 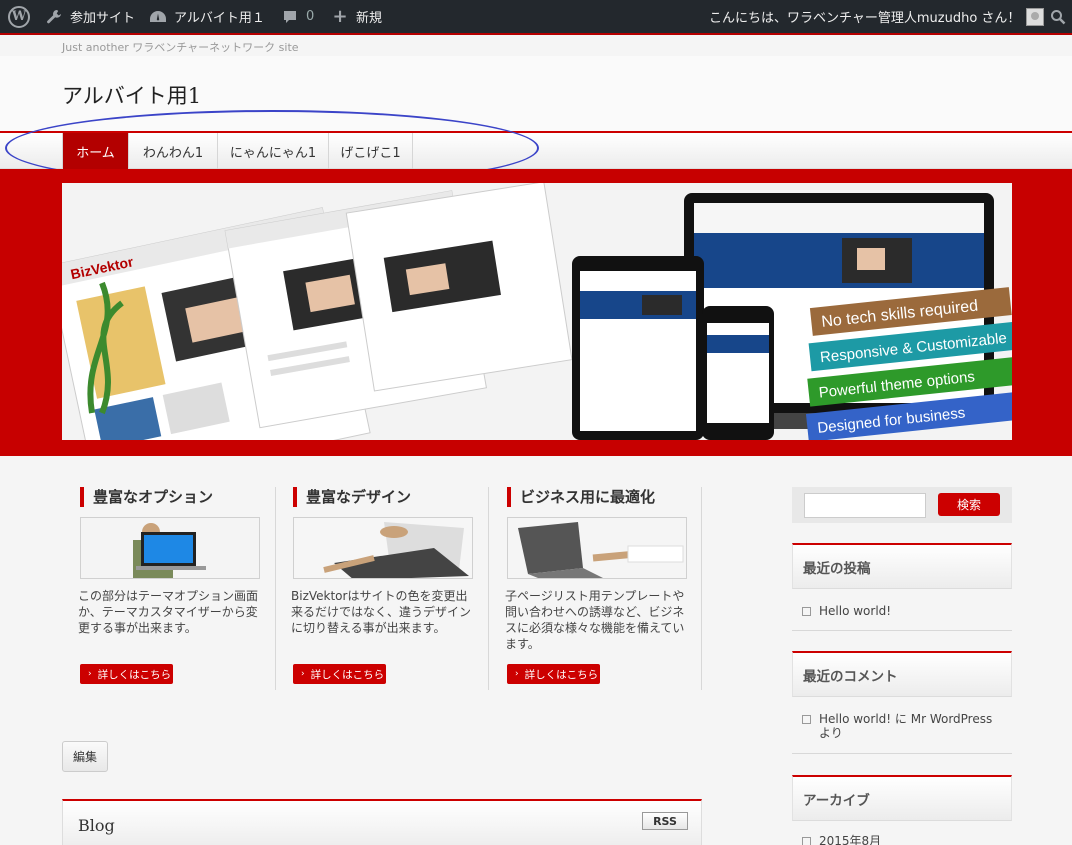 I want to click on blog-title: Blog, so click(x=96, y=825).